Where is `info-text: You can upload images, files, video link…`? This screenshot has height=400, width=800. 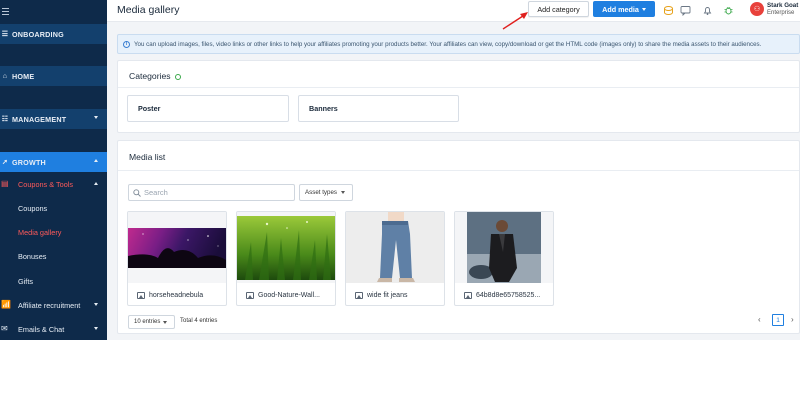 info-text: You can upload images, files, video link… is located at coordinates (448, 44).